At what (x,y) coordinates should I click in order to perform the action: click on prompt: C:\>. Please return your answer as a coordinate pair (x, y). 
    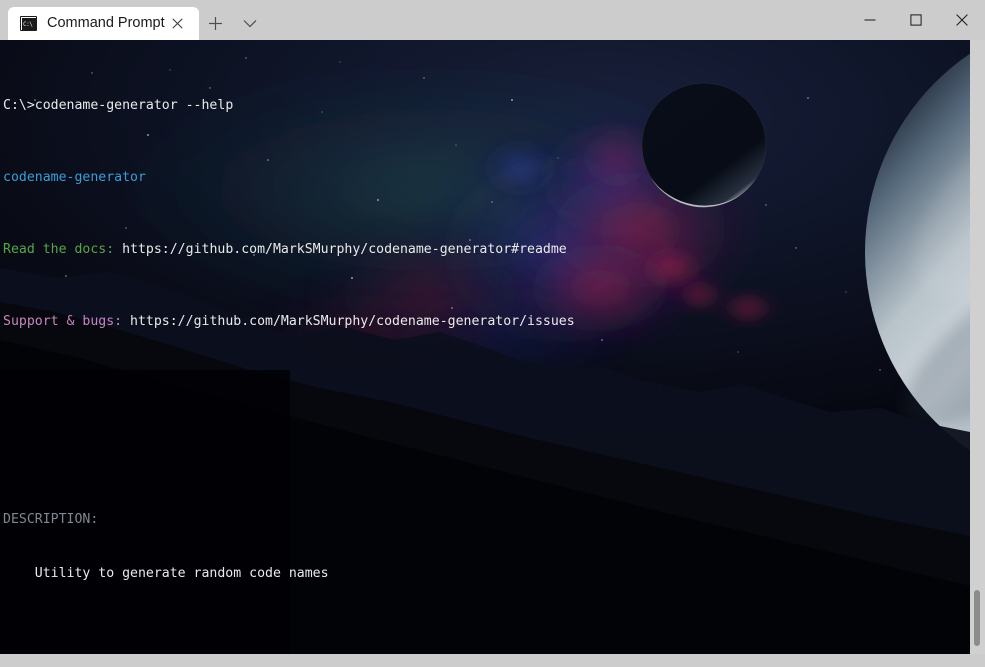
    Looking at the image, I should click on (19, 105).